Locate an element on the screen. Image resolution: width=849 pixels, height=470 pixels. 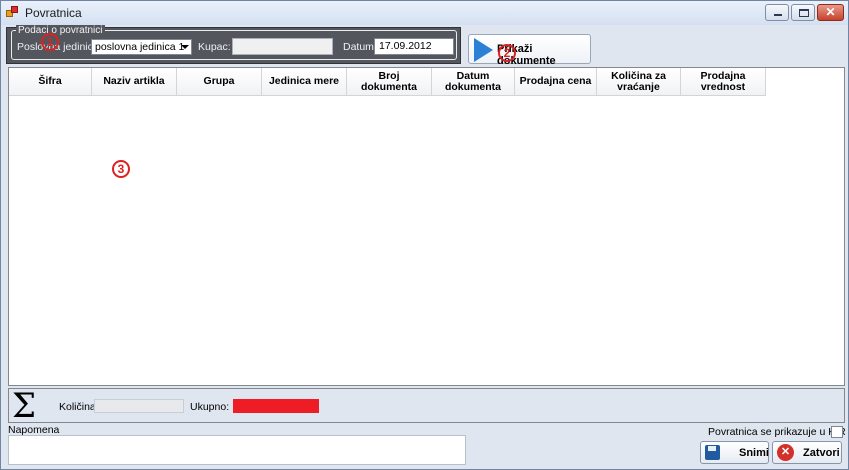
business-unit-select: poslovna jedinica 1 is located at coordinates (141, 47).